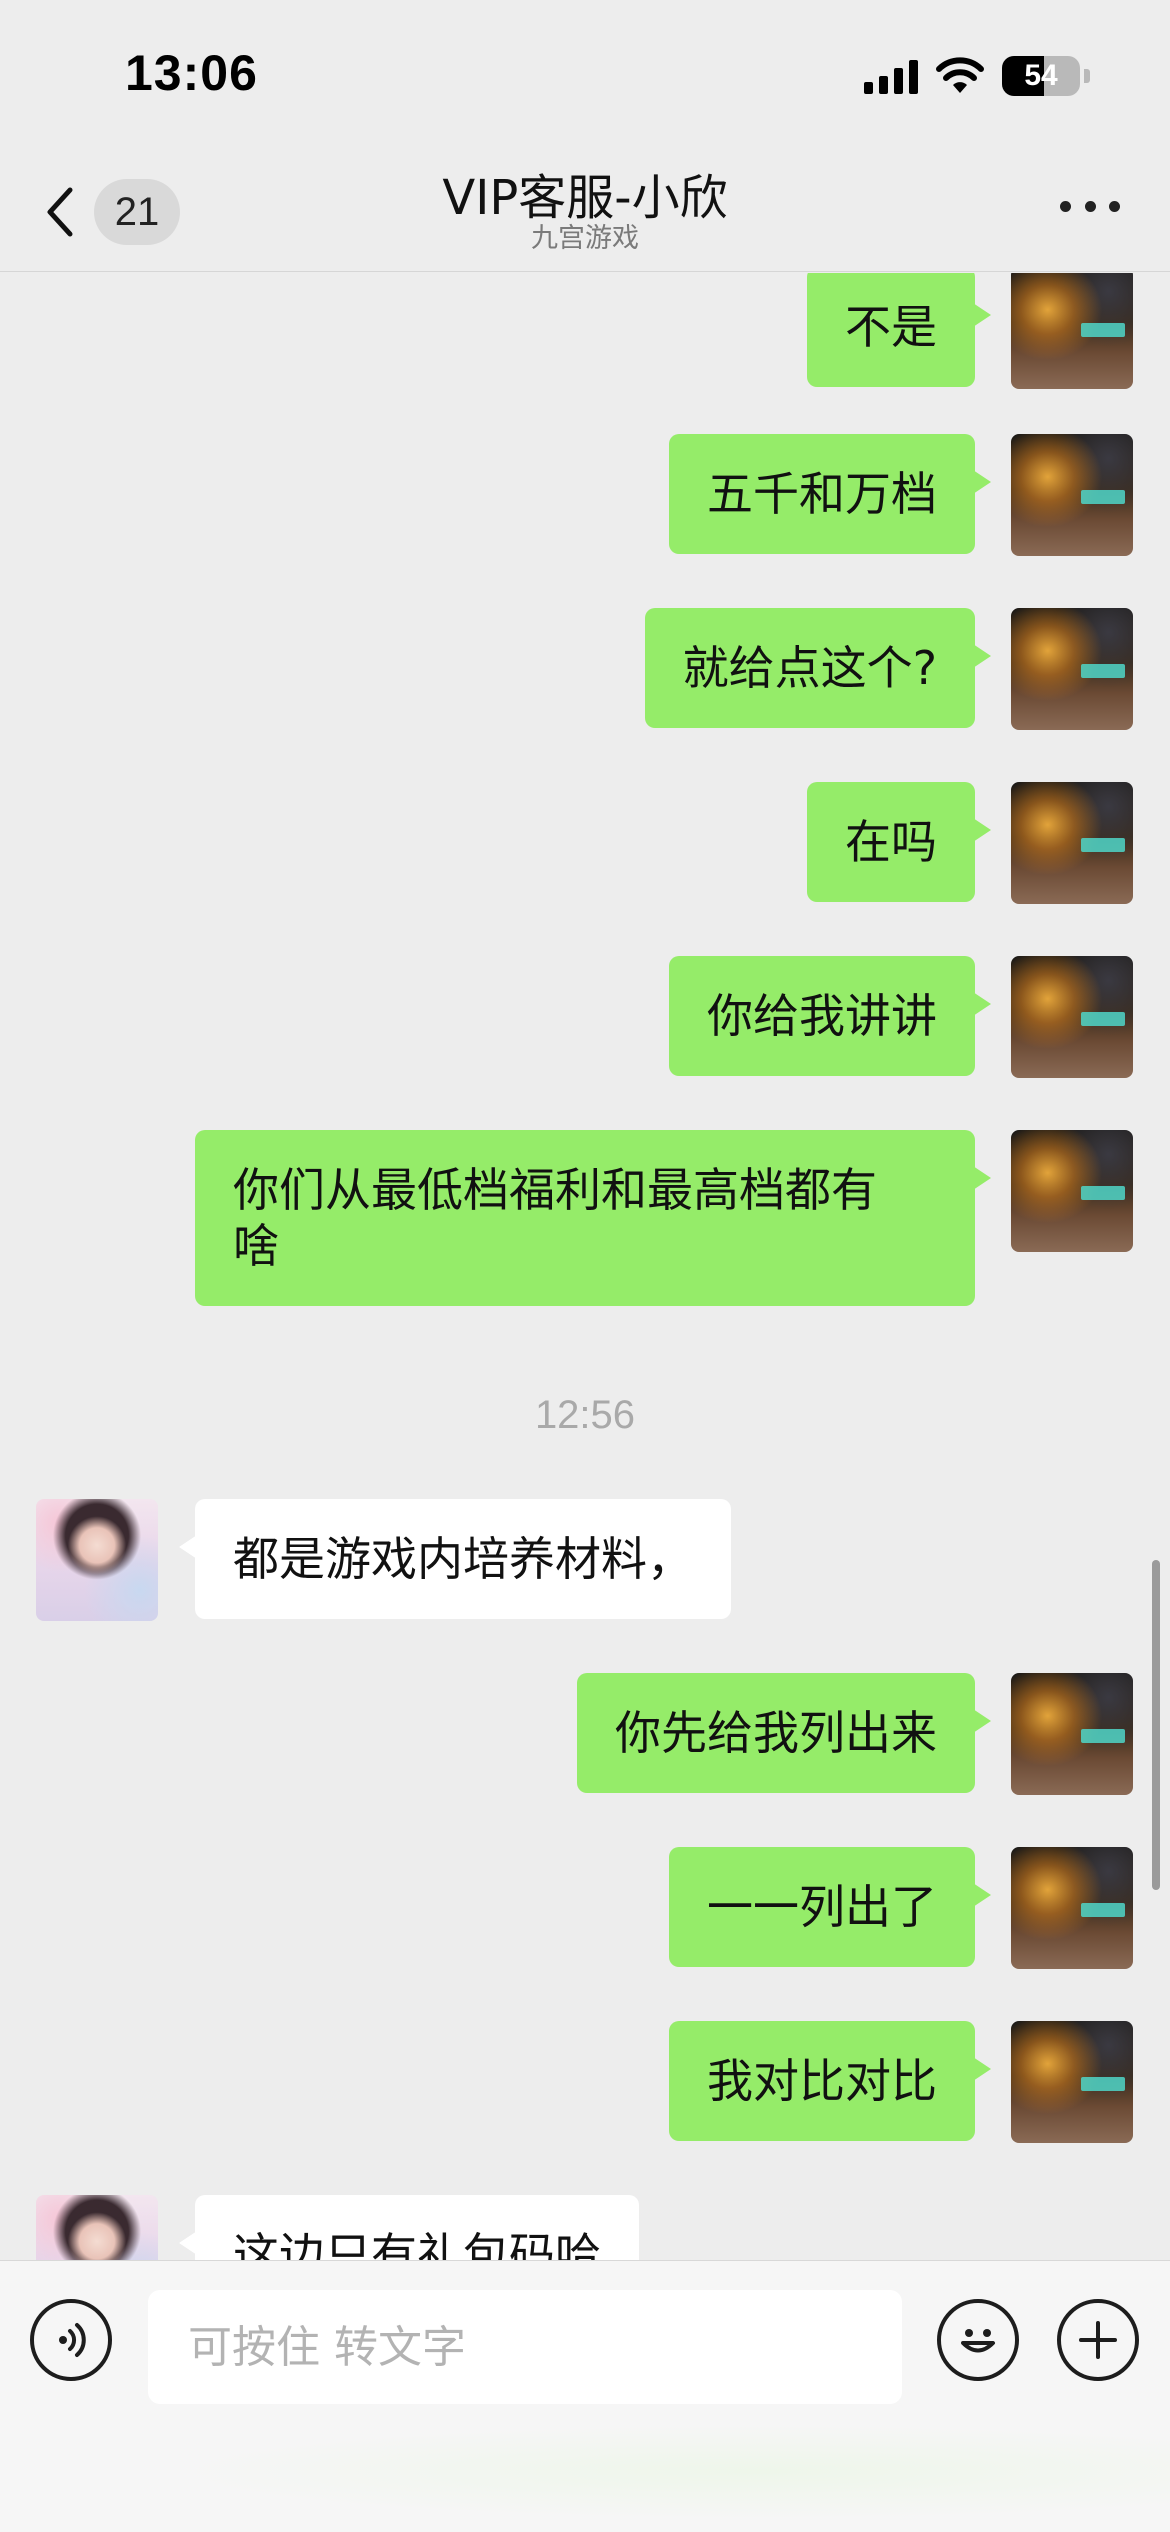 This screenshot has width=1170, height=2532. Describe the element at coordinates (899, 330) in the screenshot. I see `sent-message-bubble: 不是` at that location.